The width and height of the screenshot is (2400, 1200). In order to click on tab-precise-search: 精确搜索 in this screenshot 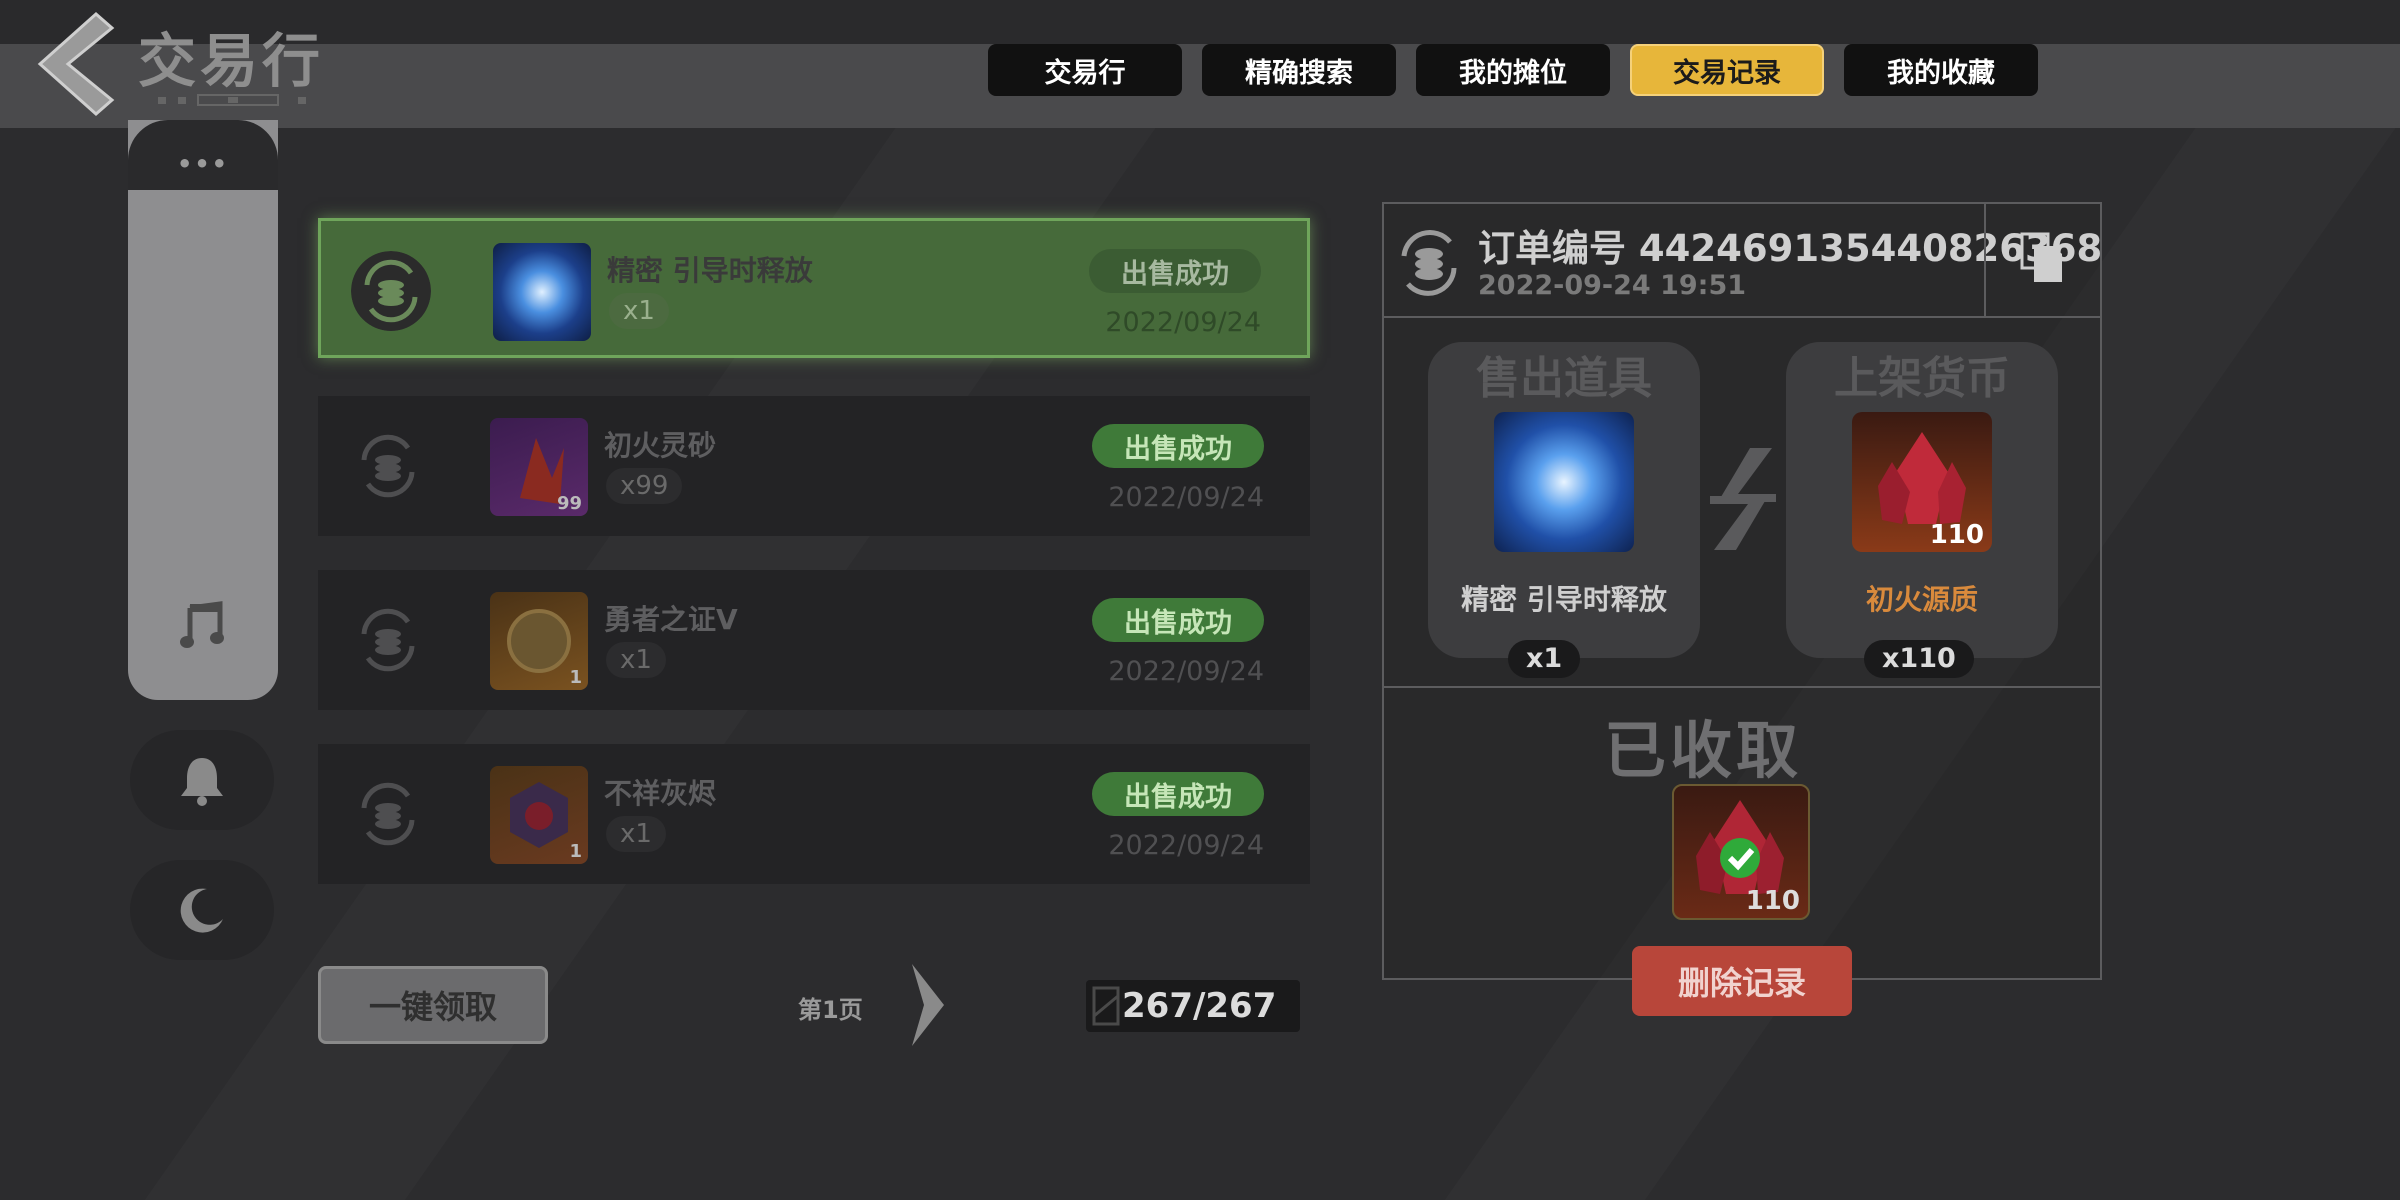, I will do `click(1299, 70)`.